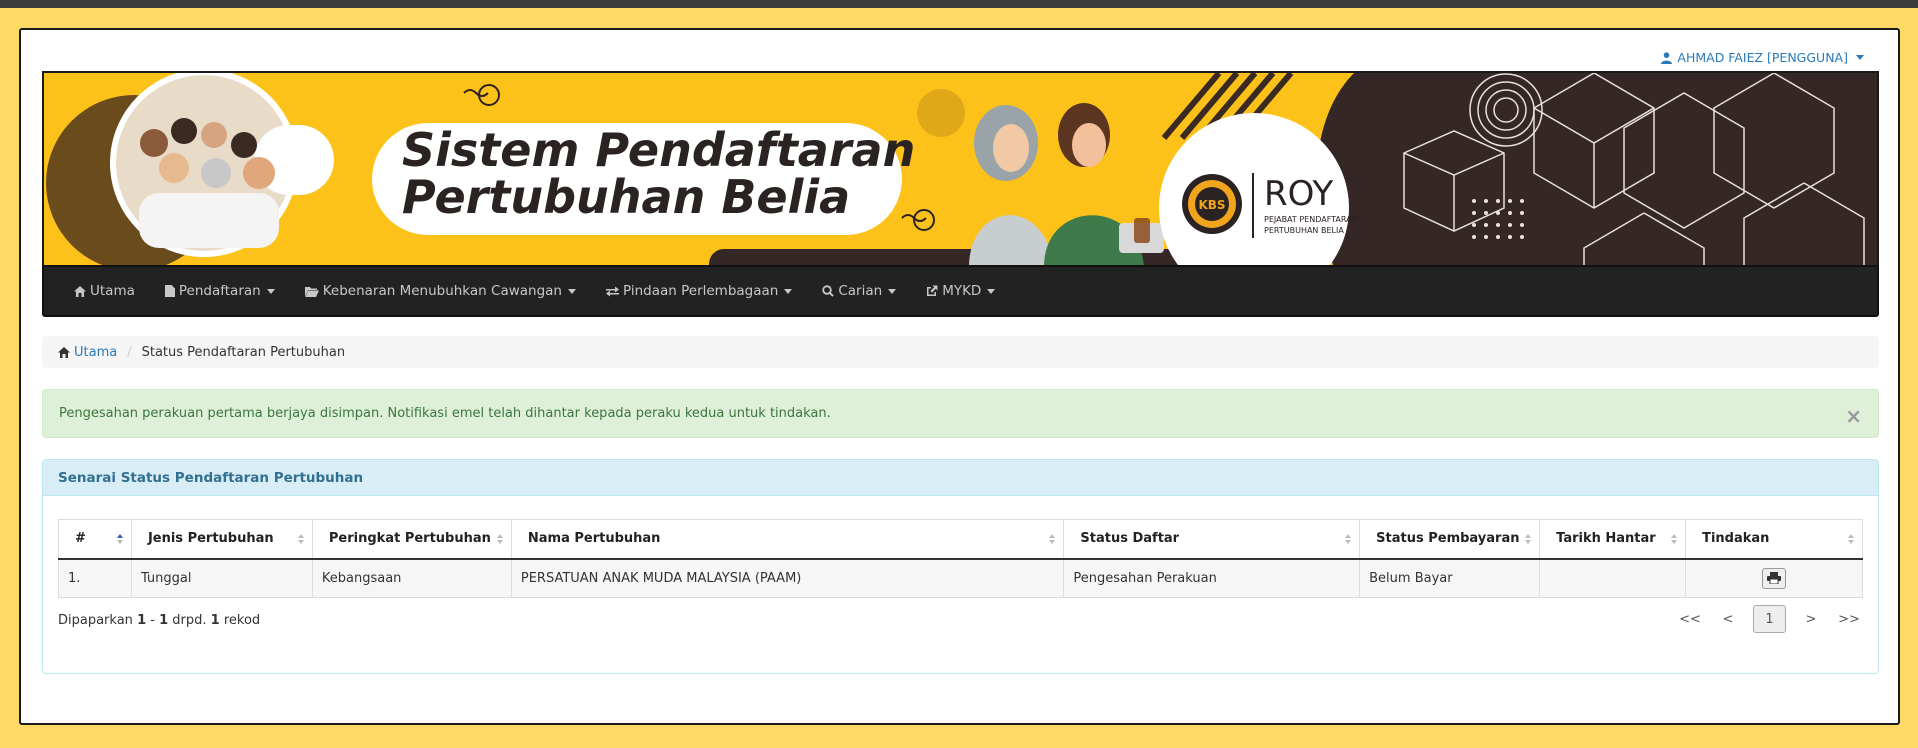 This screenshot has height=748, width=1918. What do you see at coordinates (1304, 230) in the screenshot?
I see `logo-sub2: PERTUBUHAN BELIA` at bounding box center [1304, 230].